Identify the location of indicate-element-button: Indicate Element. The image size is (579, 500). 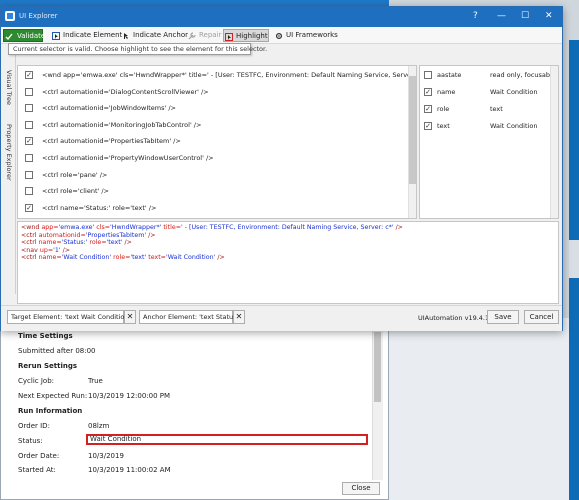
(86, 35).